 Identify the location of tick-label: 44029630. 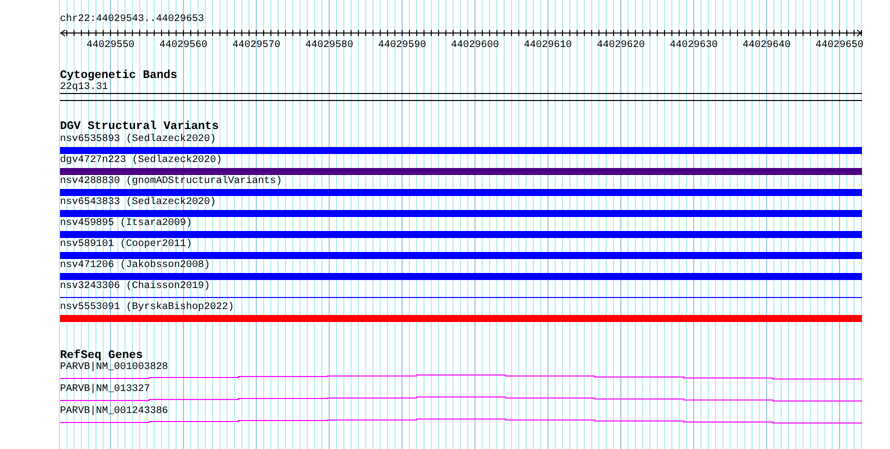
(694, 45).